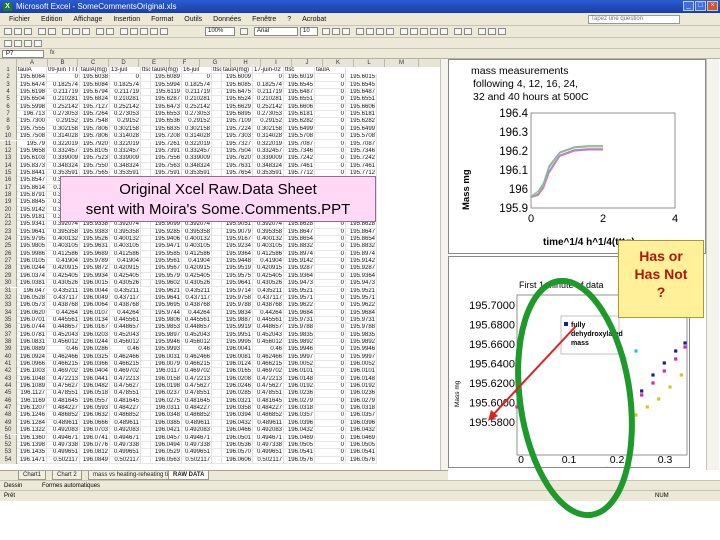 This screenshot has width=720, height=540. What do you see at coordinates (237, 262) in the screenshot?
I see `grid-cell: 195.9448` at bounding box center [237, 262].